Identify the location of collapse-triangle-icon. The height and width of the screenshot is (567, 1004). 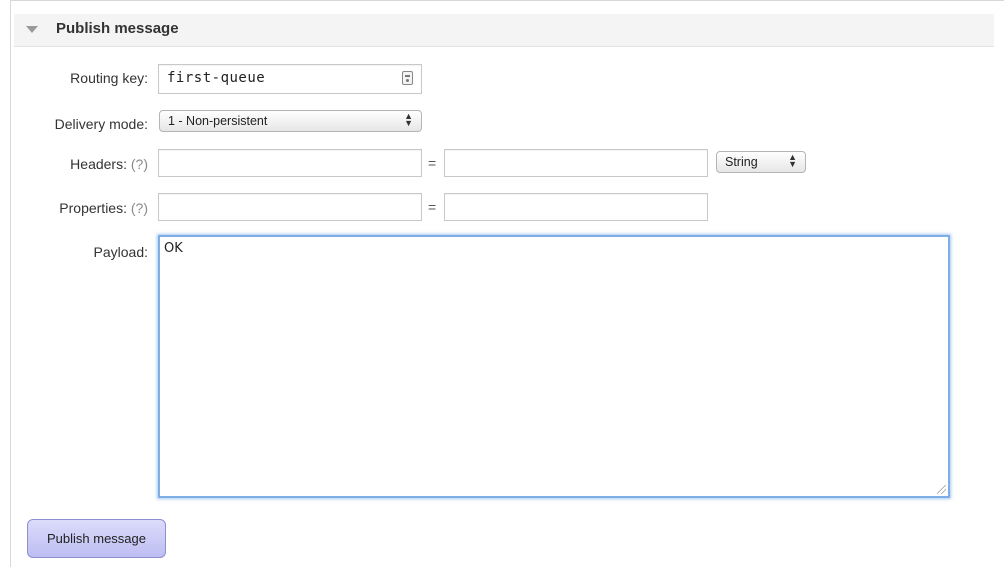
(32, 29).